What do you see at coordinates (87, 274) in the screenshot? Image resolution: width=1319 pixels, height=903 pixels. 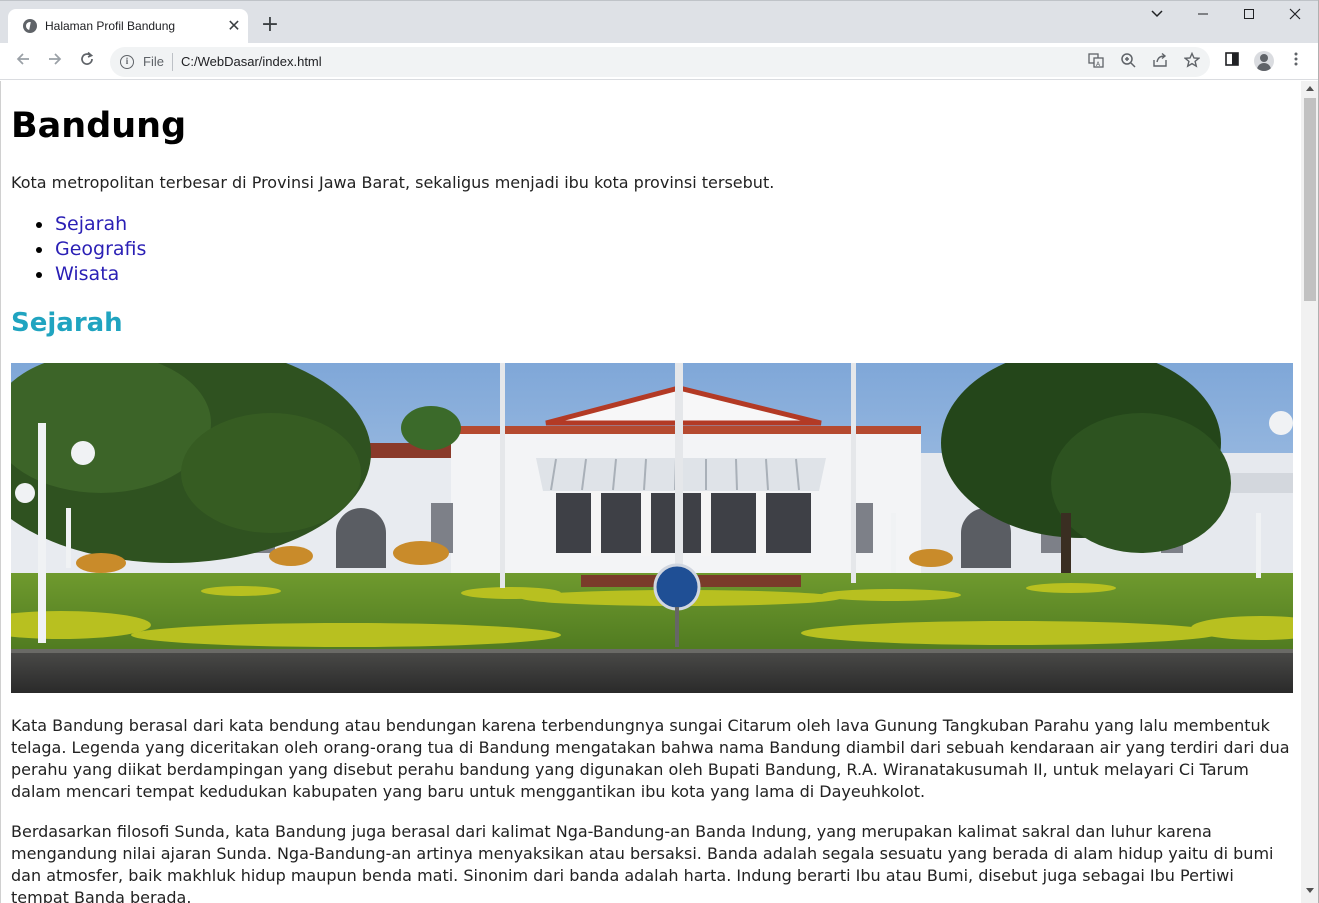 I see `nav-link-wisata: Wisata` at bounding box center [87, 274].